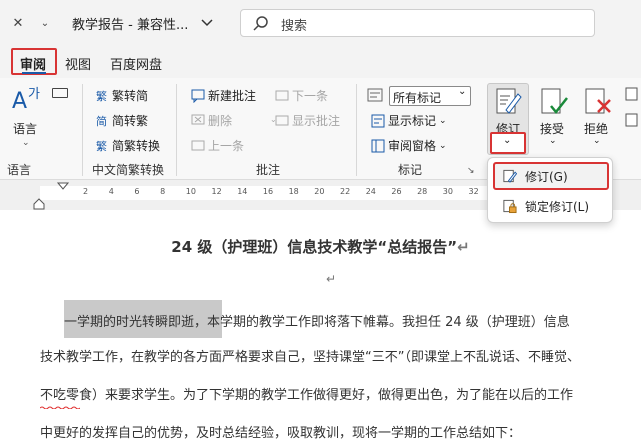  What do you see at coordinates (473, 191) in the screenshot?
I see `ruler-number: 32` at bounding box center [473, 191].